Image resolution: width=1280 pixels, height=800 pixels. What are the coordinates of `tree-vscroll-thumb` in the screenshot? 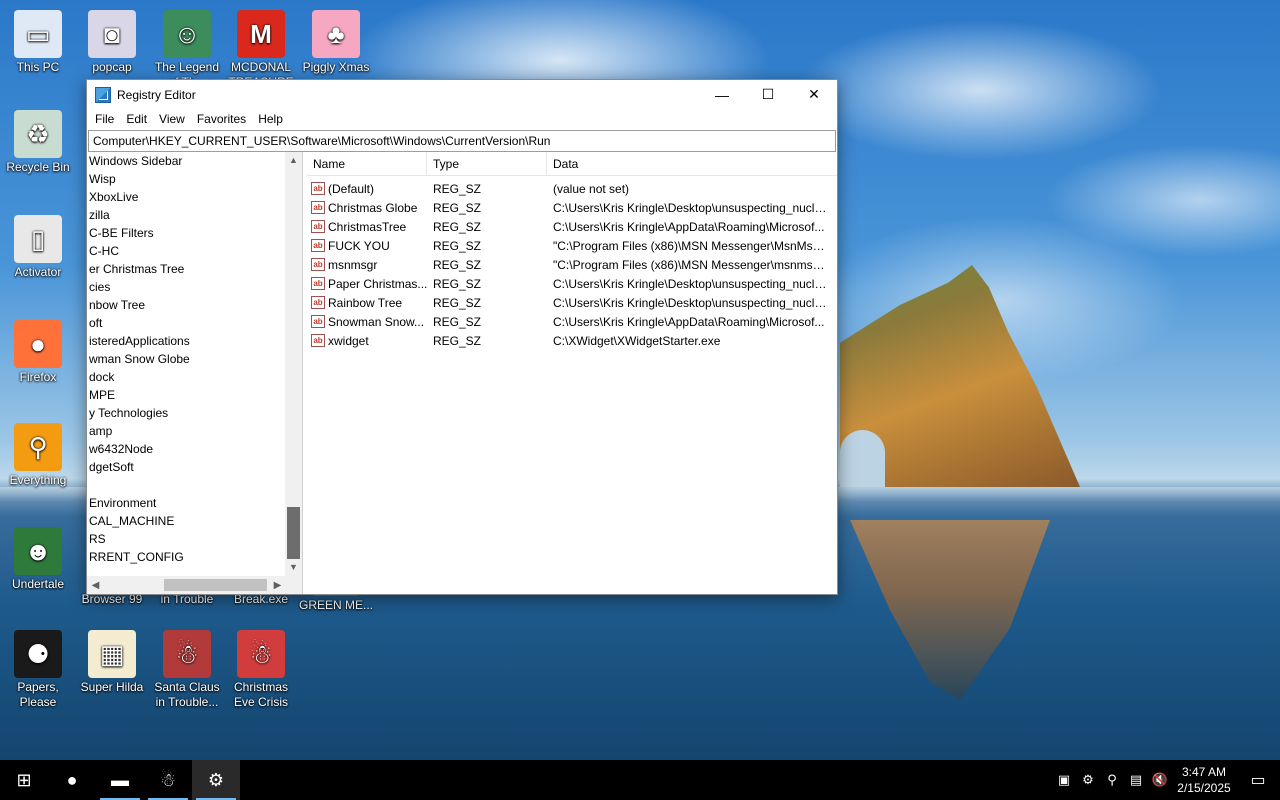 It's located at (293, 533).